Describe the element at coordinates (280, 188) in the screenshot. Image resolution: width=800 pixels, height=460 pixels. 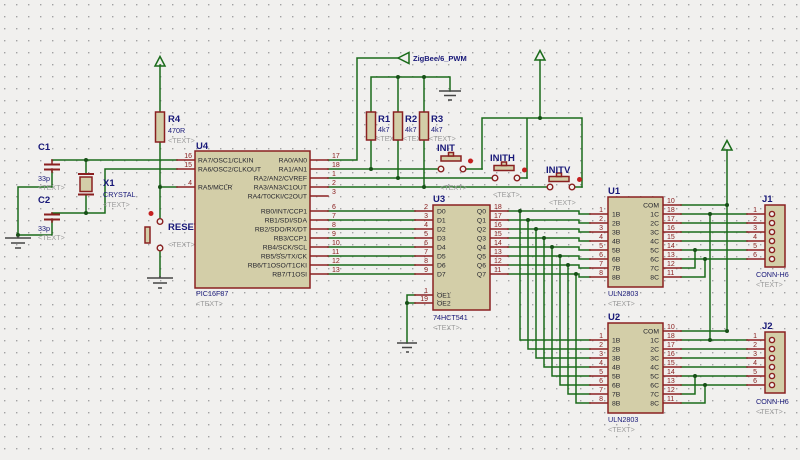
I see `pin-name: RA3/AN3/C1OUT` at that location.